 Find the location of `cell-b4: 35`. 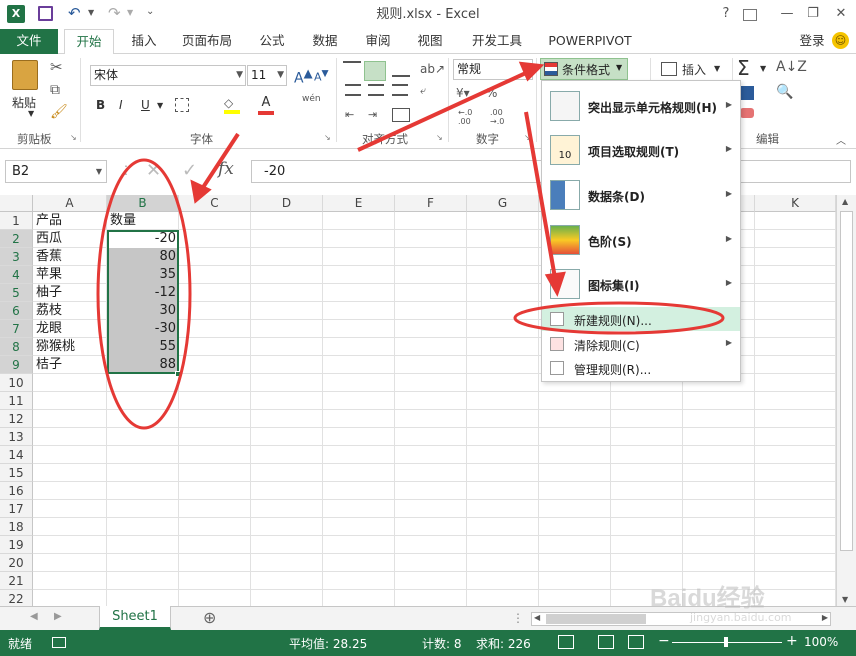

cell-b4: 35 is located at coordinates (143, 275).